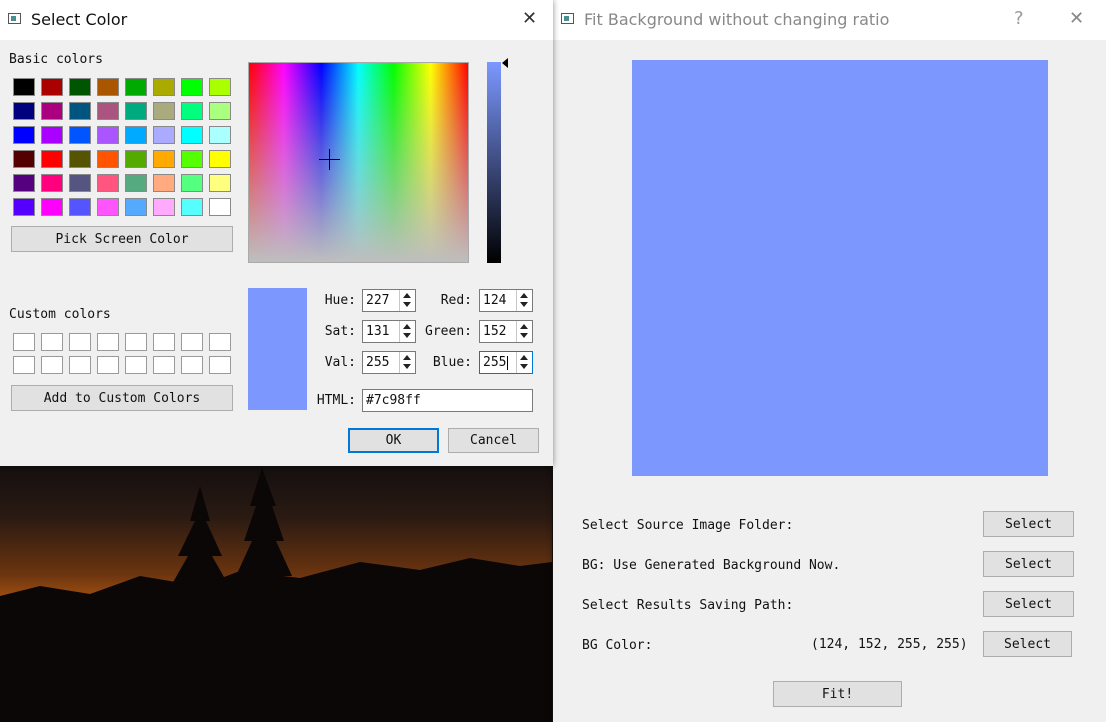  I want to click on html-input: #7c98ff, so click(447, 400).